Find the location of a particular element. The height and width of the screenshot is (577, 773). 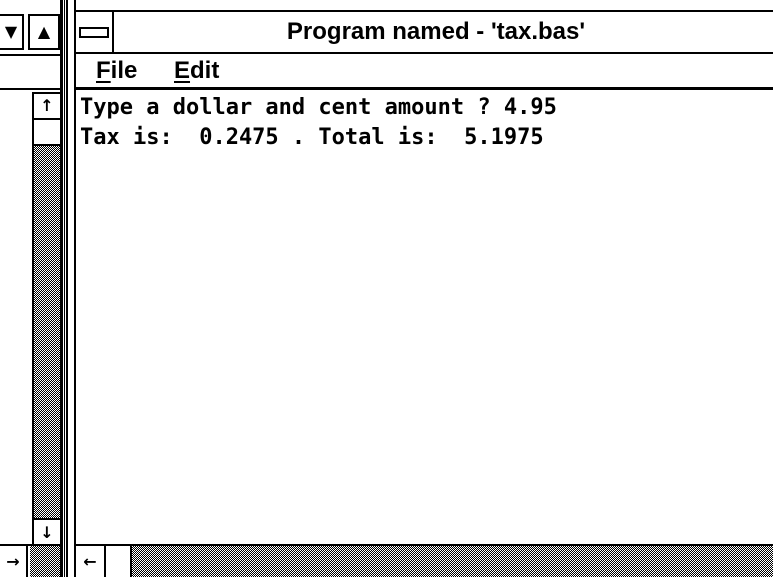

scroll-left-button: ← is located at coordinates (91, 561).